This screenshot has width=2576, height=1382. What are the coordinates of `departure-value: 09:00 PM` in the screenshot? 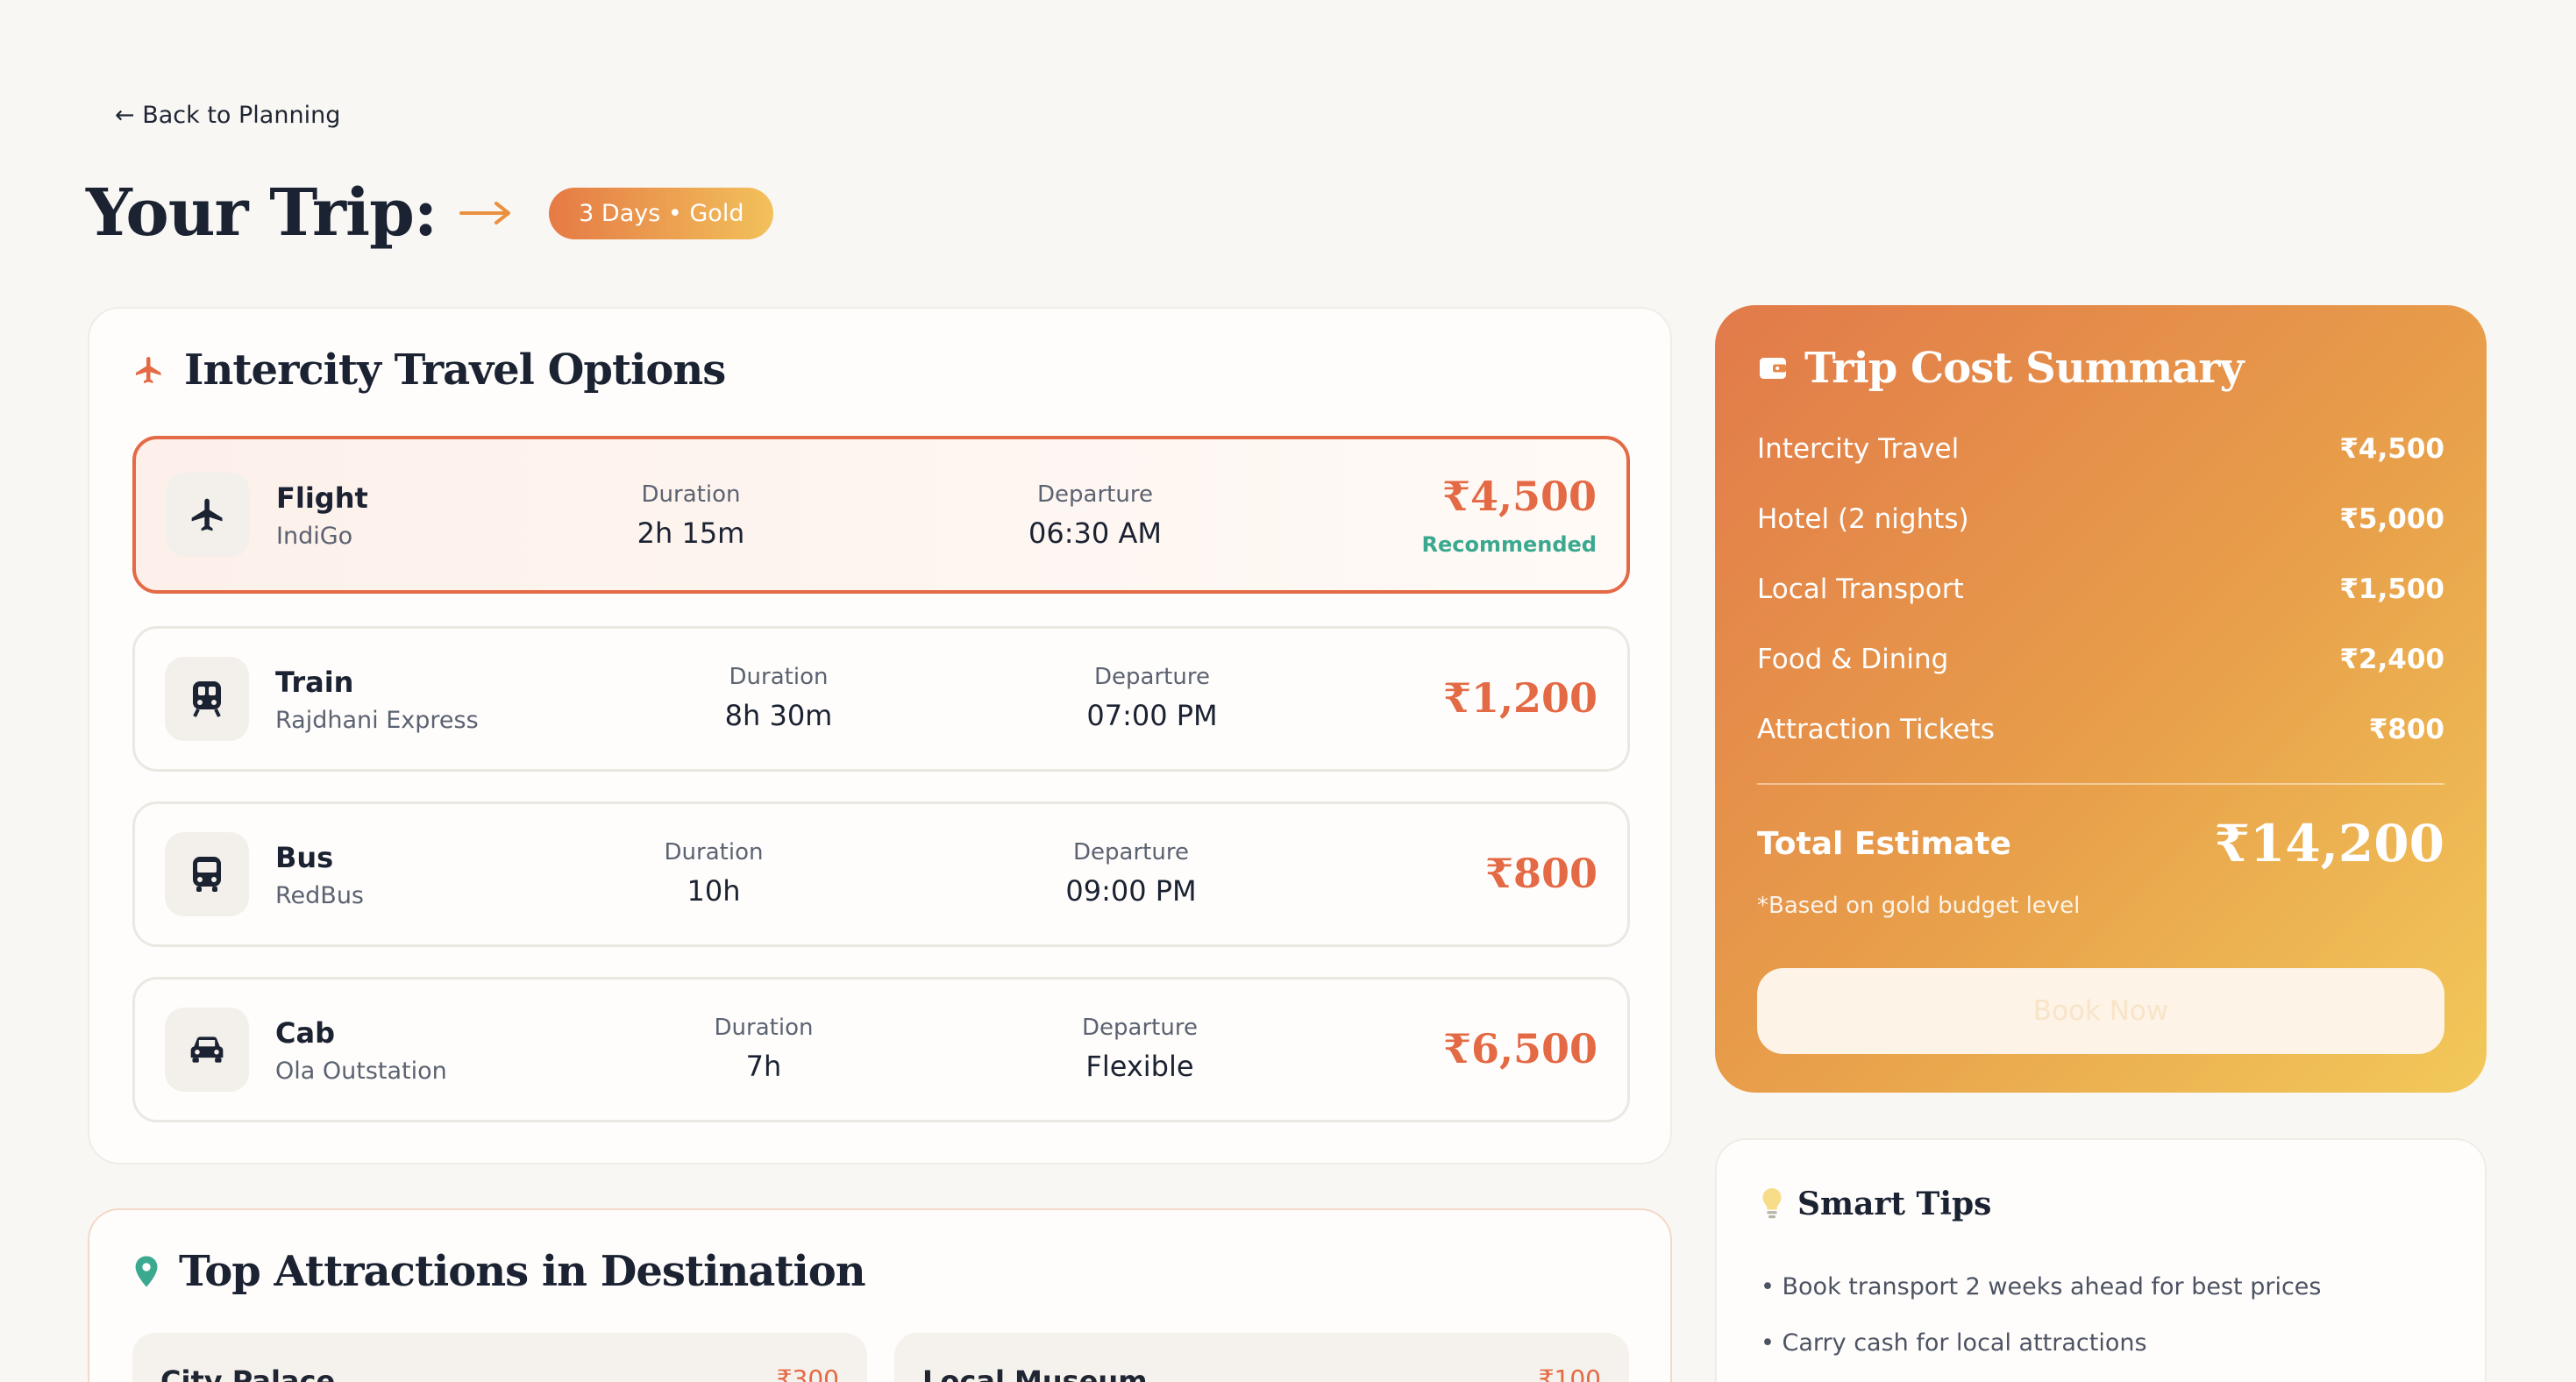 It's located at (1131, 891).